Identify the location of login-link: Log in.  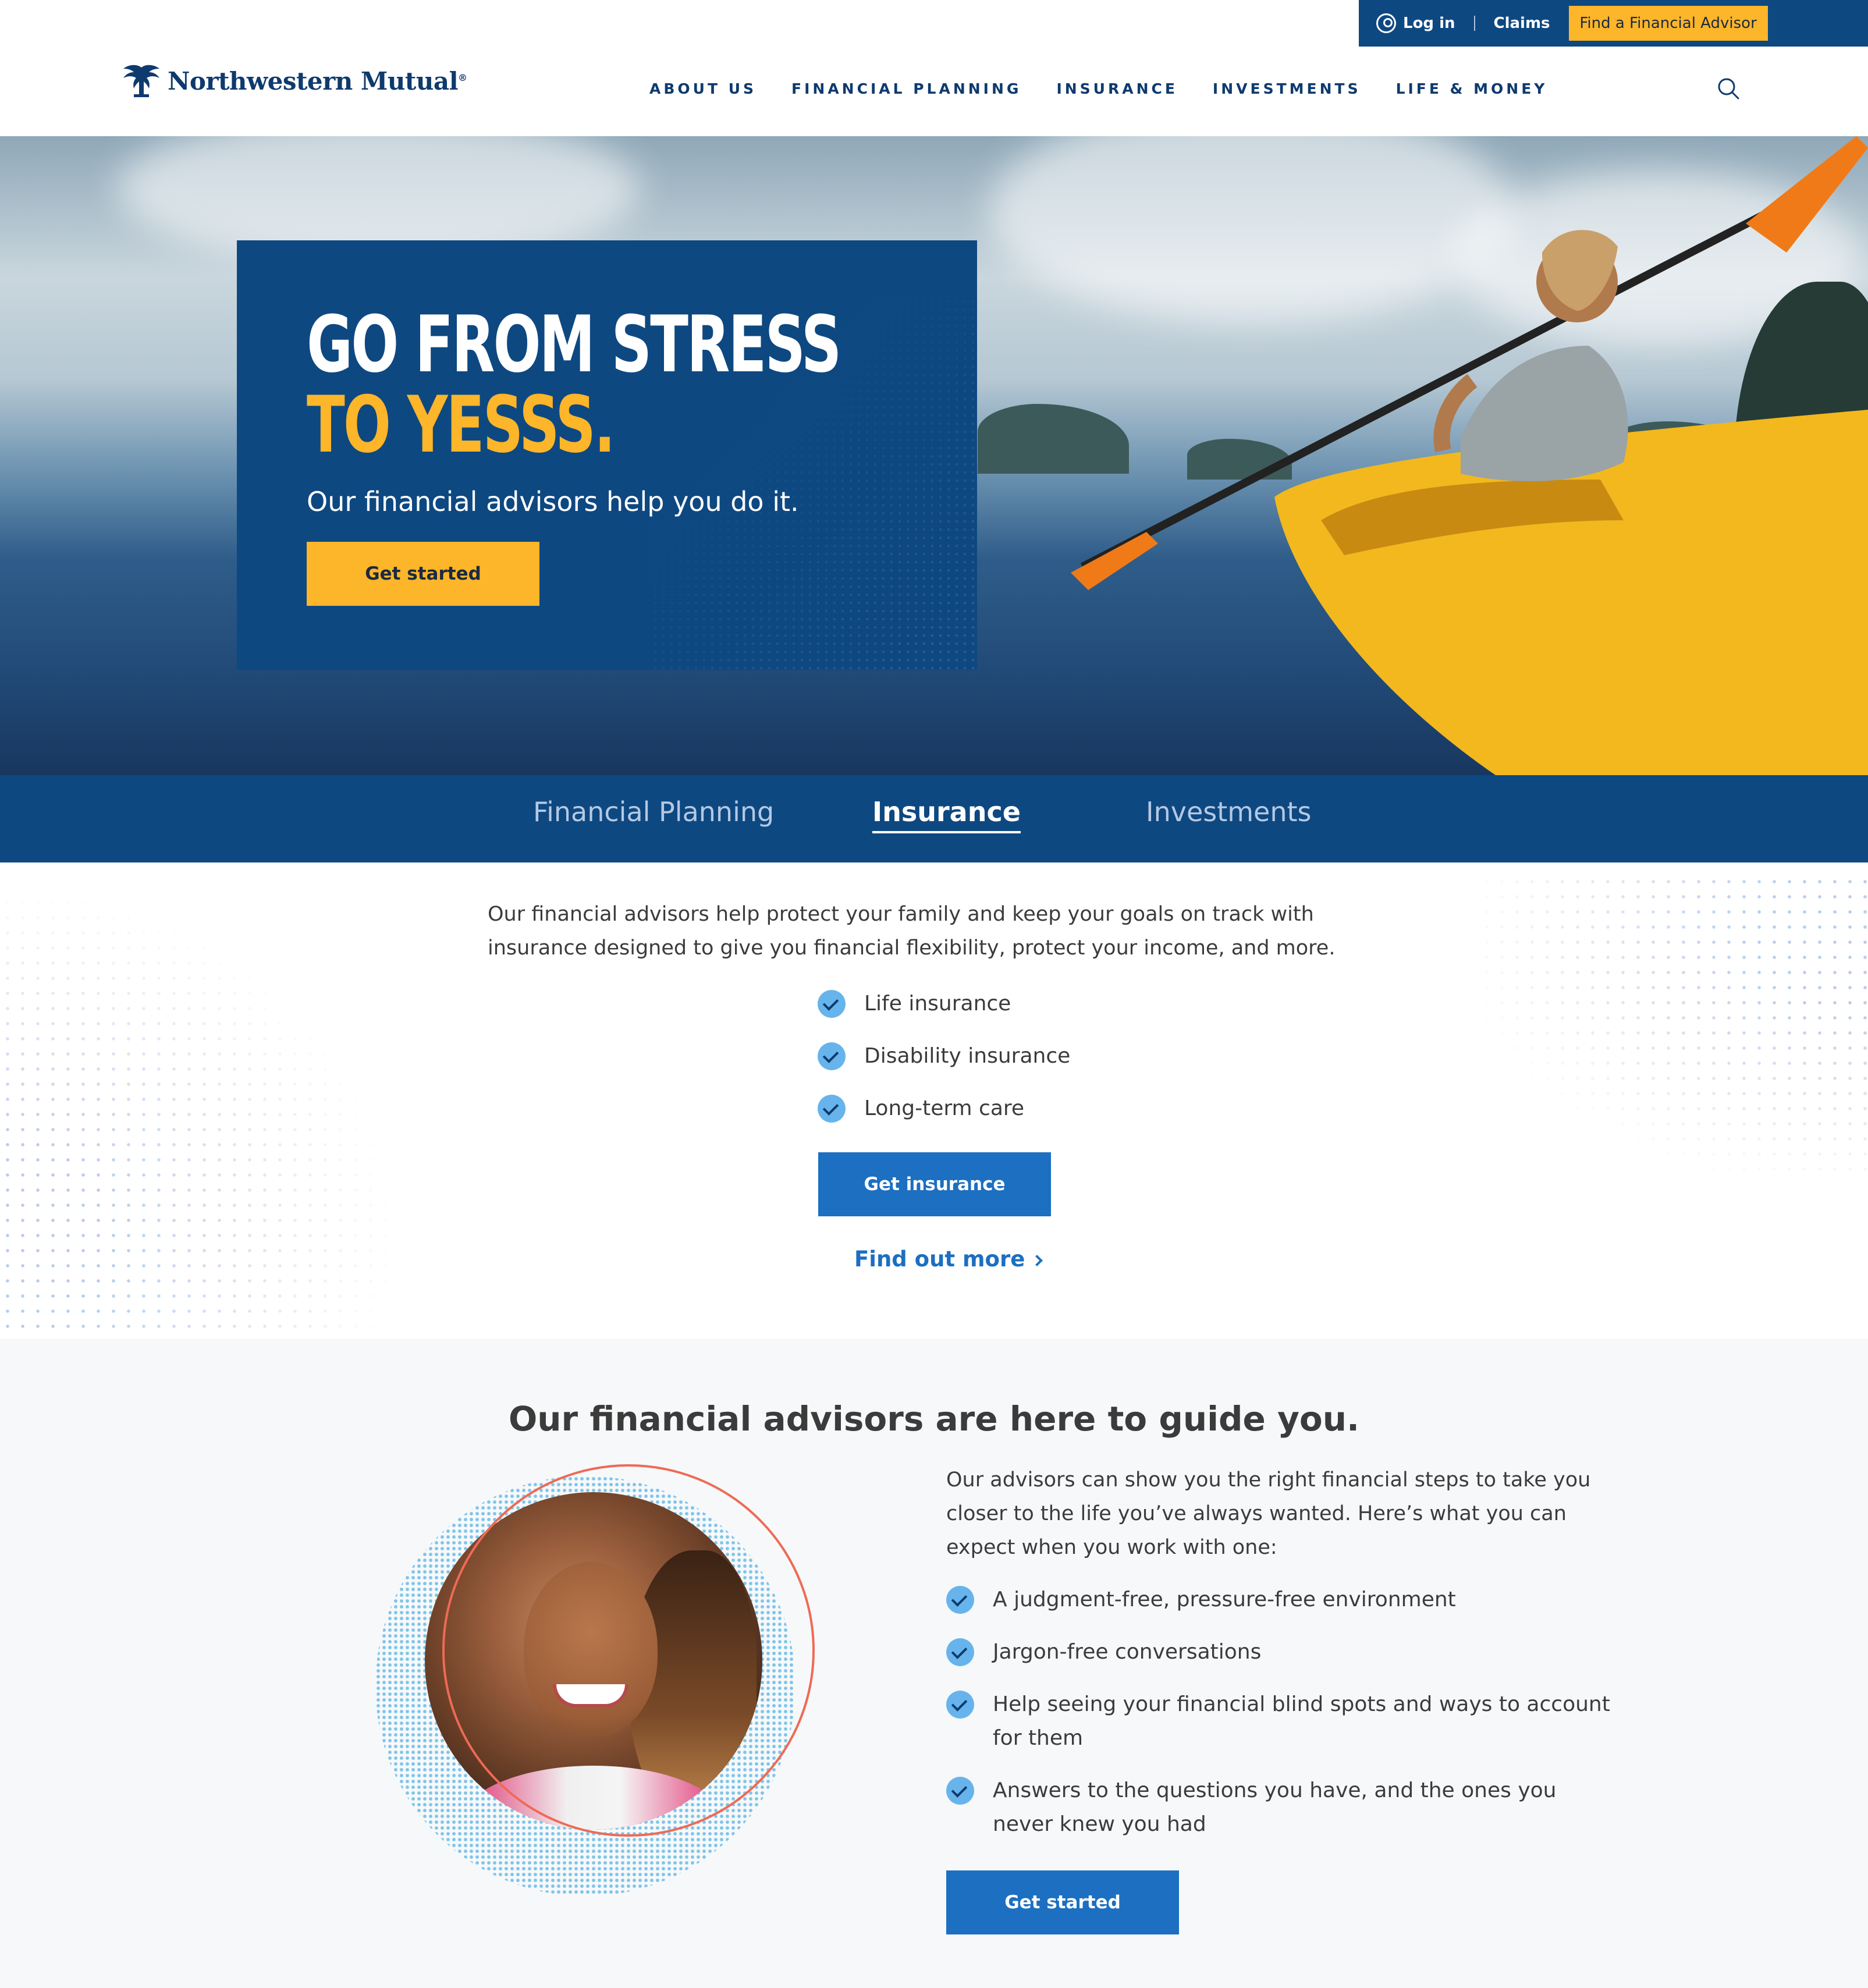
(1415, 23).